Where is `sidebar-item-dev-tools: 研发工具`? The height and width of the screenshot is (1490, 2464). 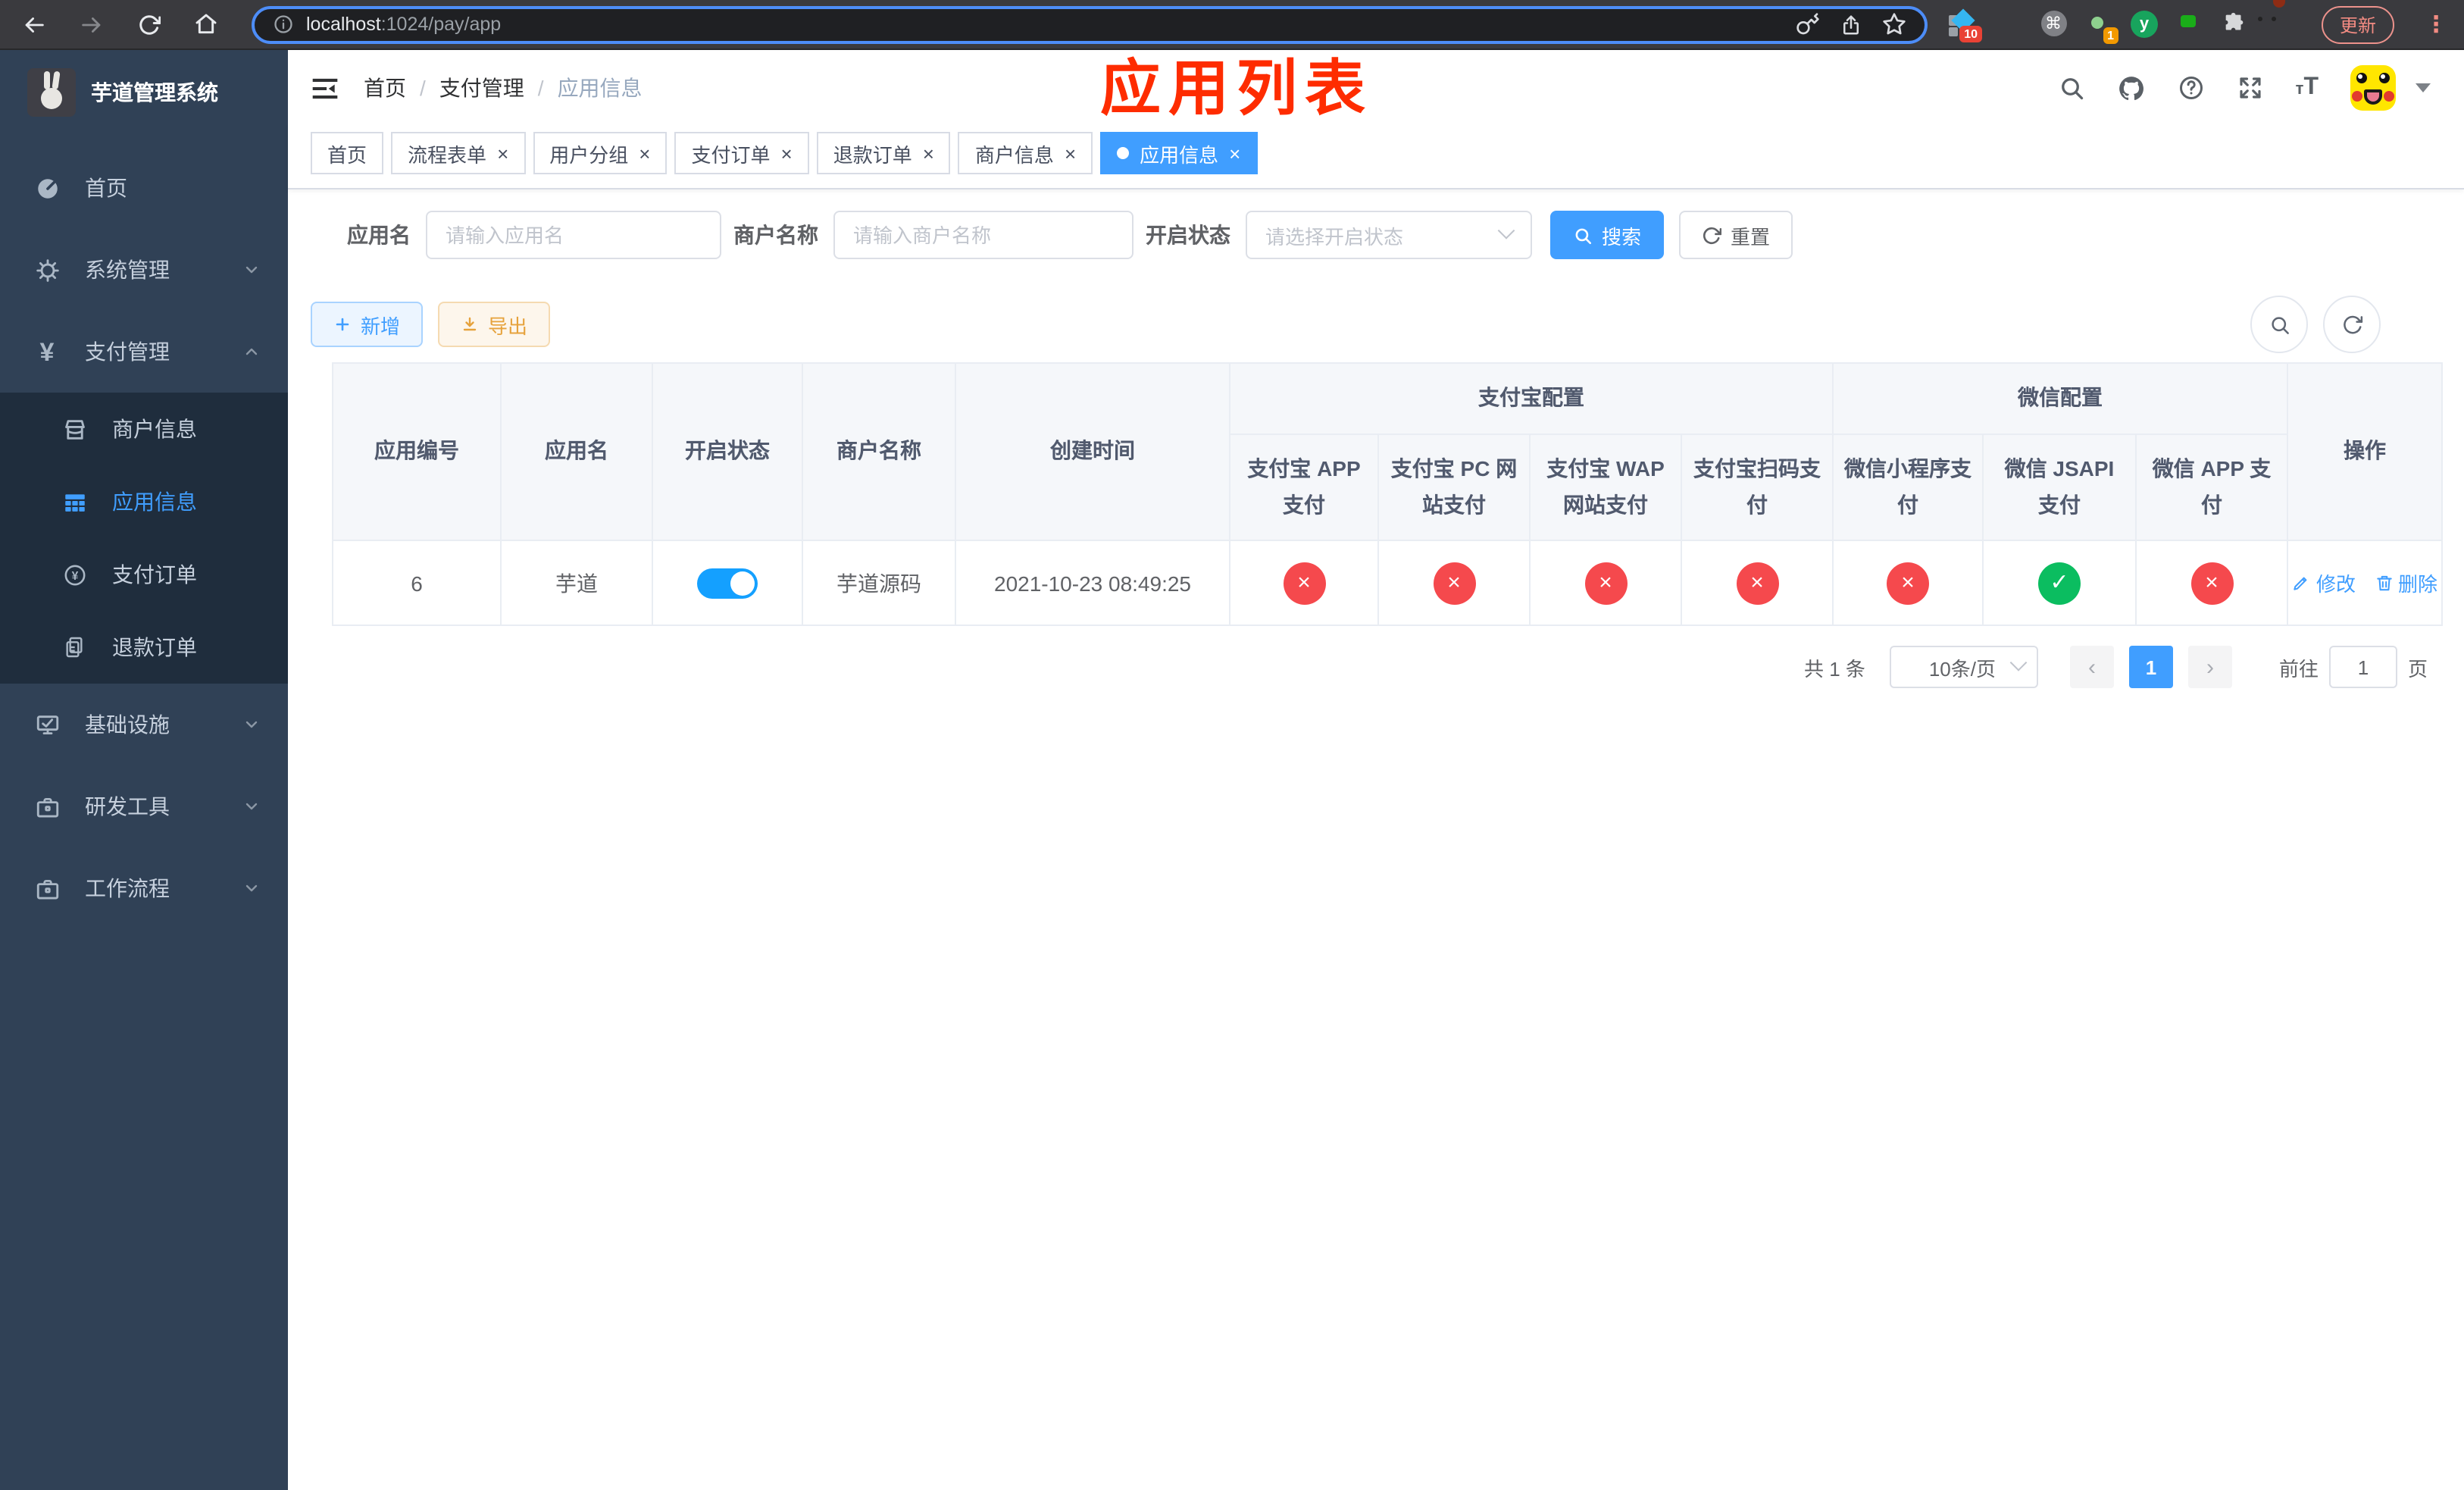
sidebar-item-dev-tools: 研发工具 is located at coordinates (144, 806).